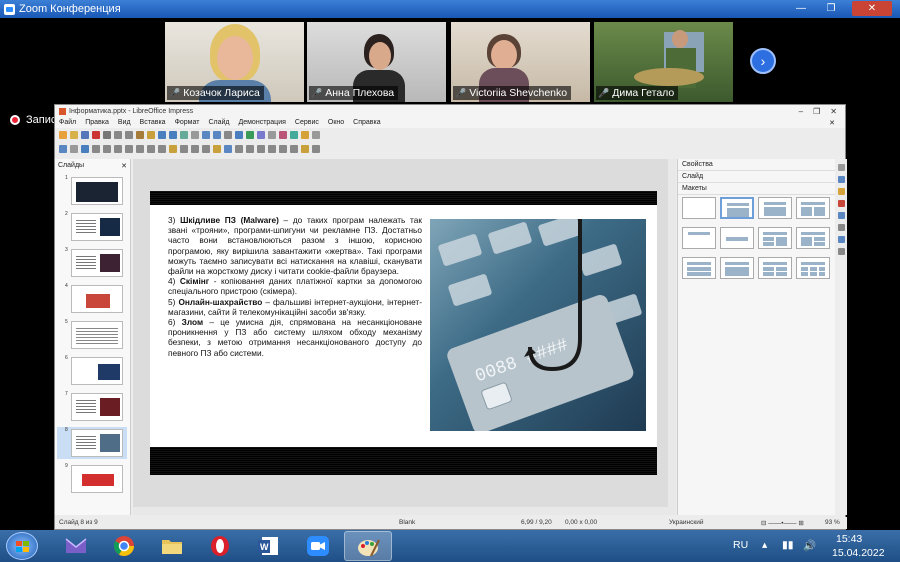  Describe the element at coordinates (788, 545) in the screenshot. I see `network-icon: ▮▮` at that location.